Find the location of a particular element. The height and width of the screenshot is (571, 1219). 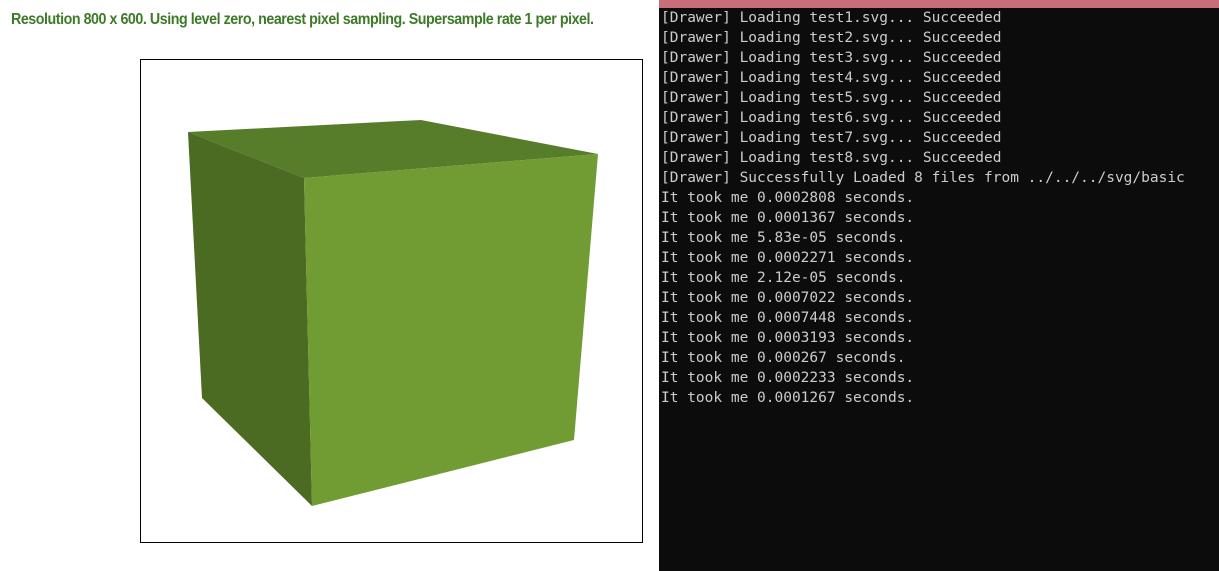

console-line: It took me 0.0002233 seconds. is located at coordinates (788, 378).